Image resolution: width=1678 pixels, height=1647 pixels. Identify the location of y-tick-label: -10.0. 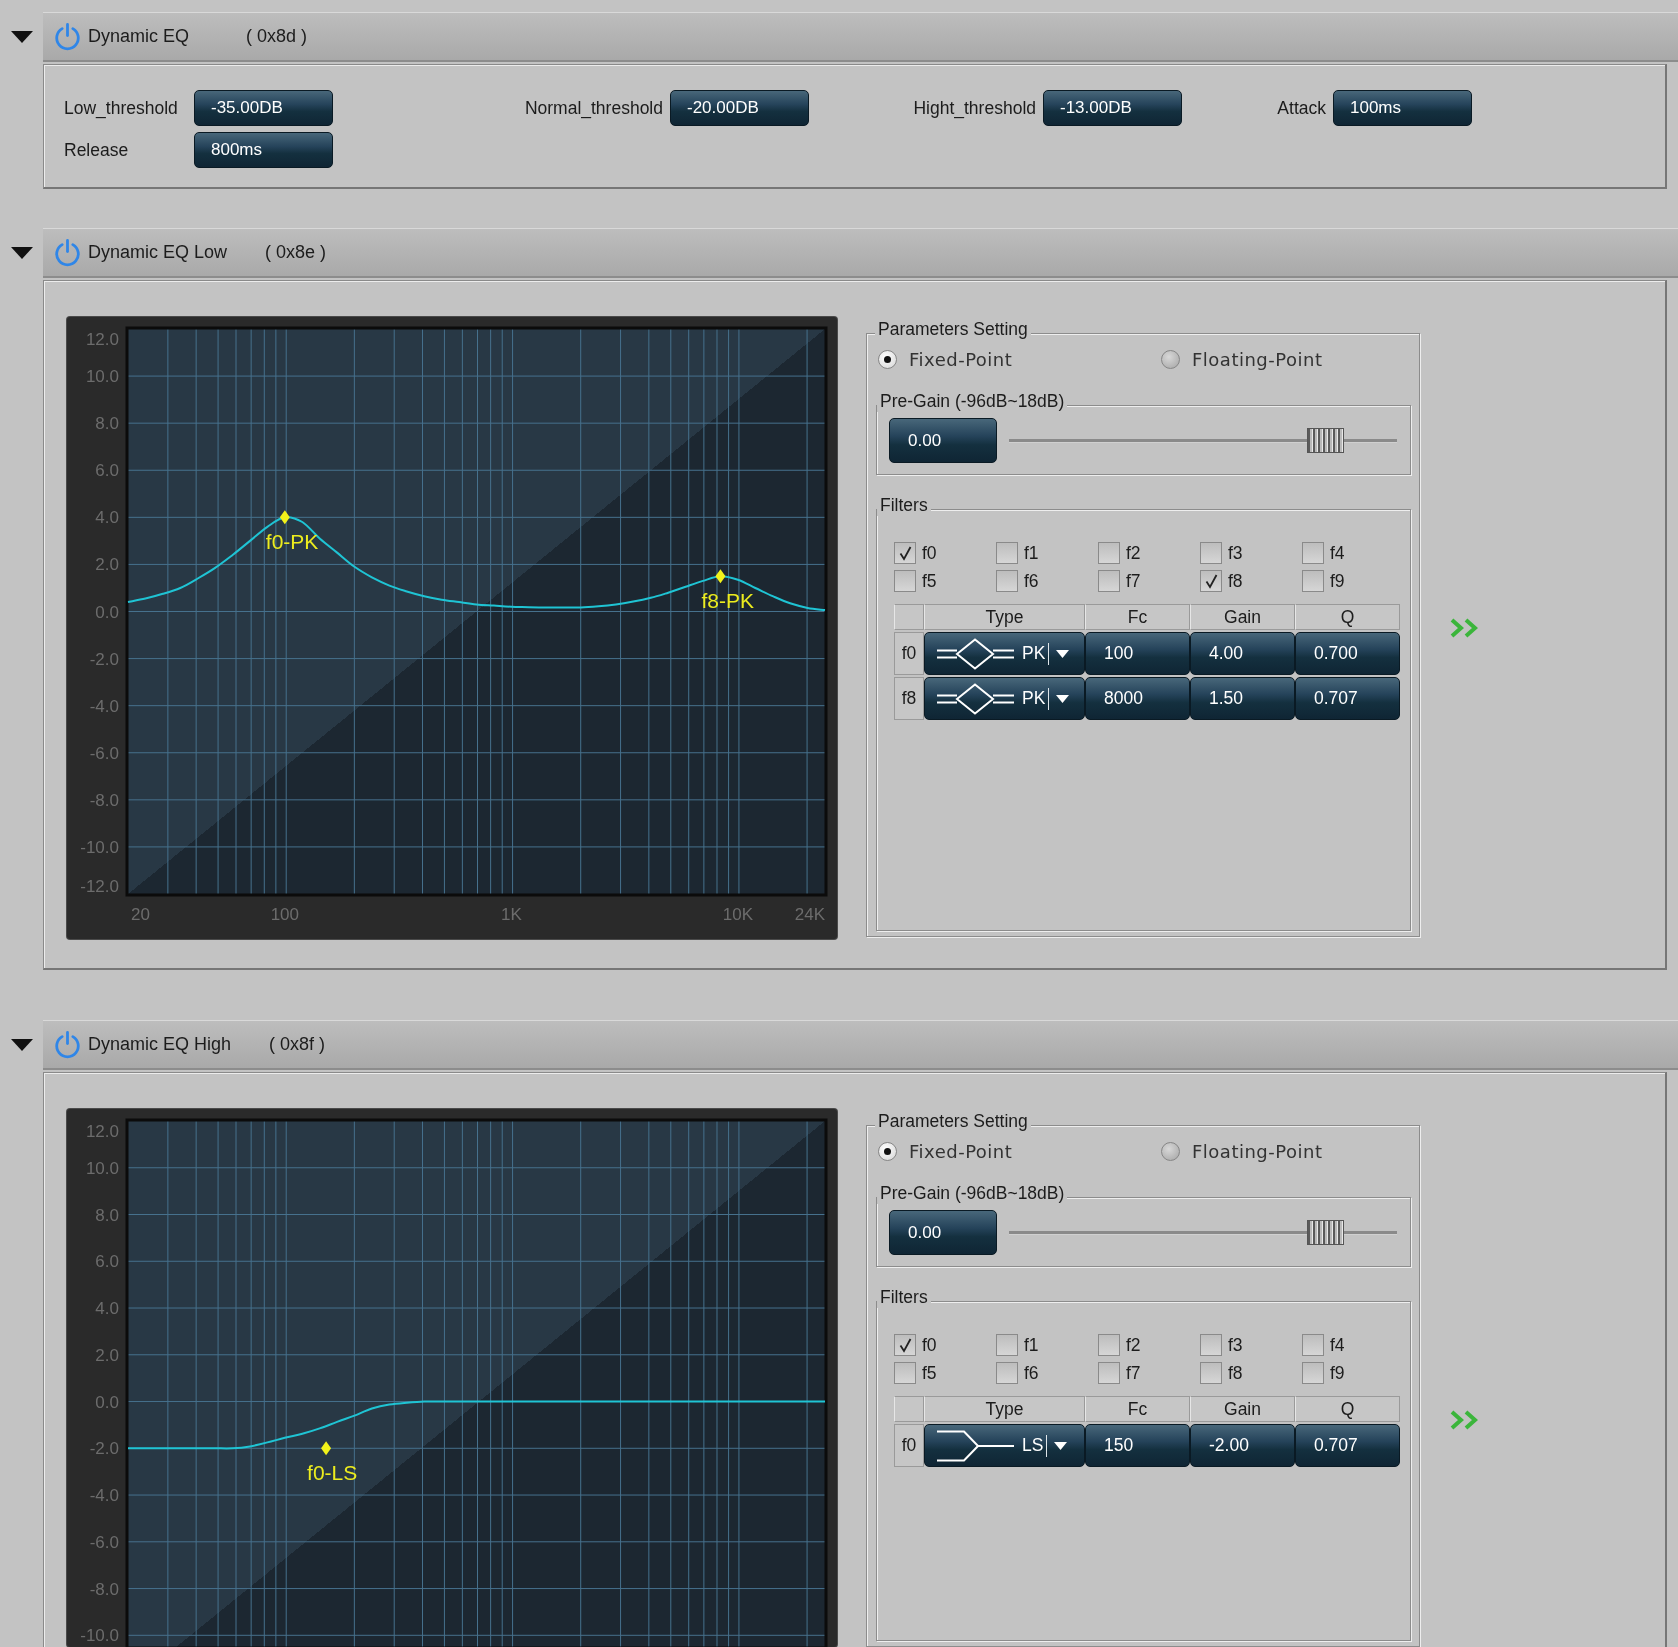
(99, 847).